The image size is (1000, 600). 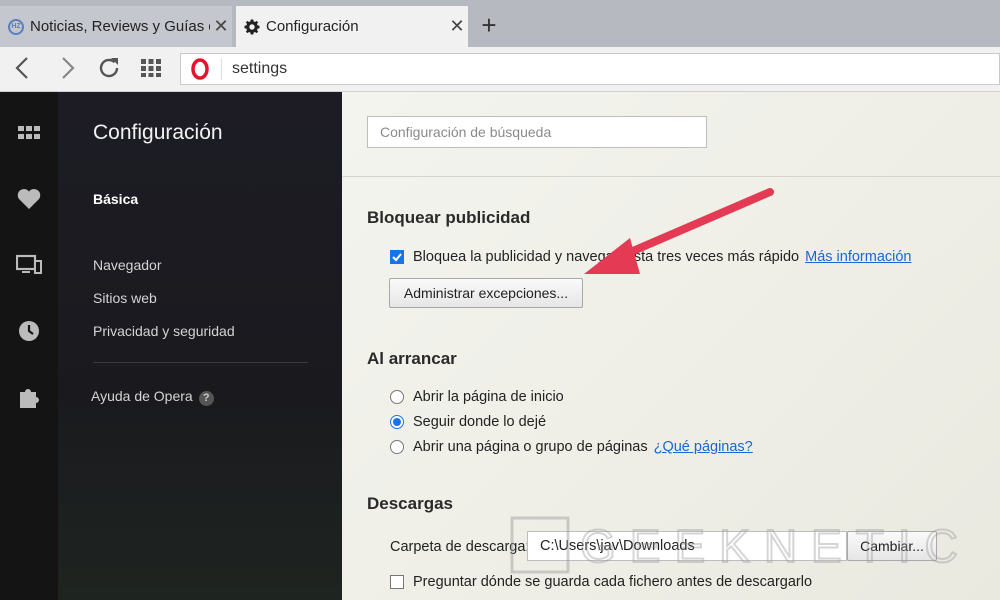 I want to click on help-label: Ayuda de Opera, so click(x=142, y=396).